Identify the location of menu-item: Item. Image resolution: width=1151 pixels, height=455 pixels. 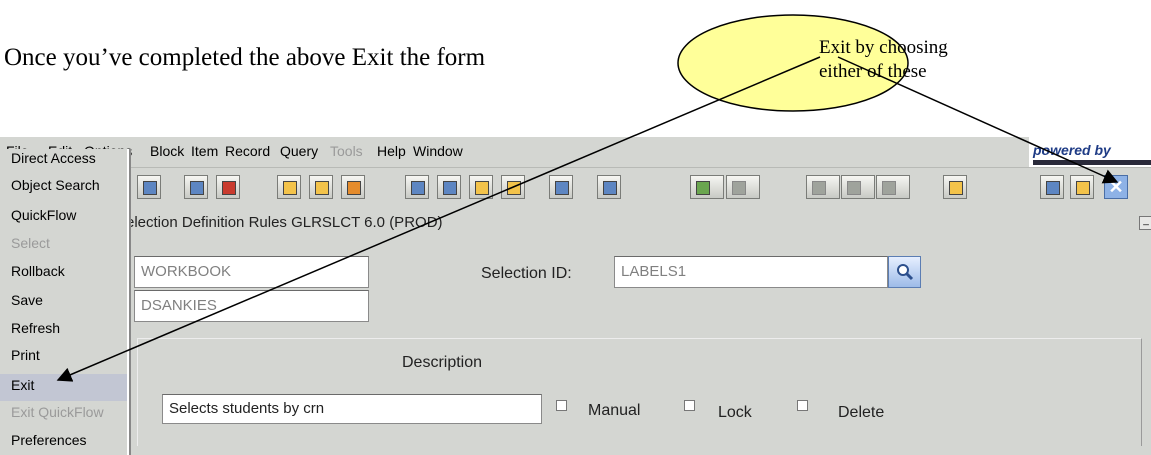
(204, 151).